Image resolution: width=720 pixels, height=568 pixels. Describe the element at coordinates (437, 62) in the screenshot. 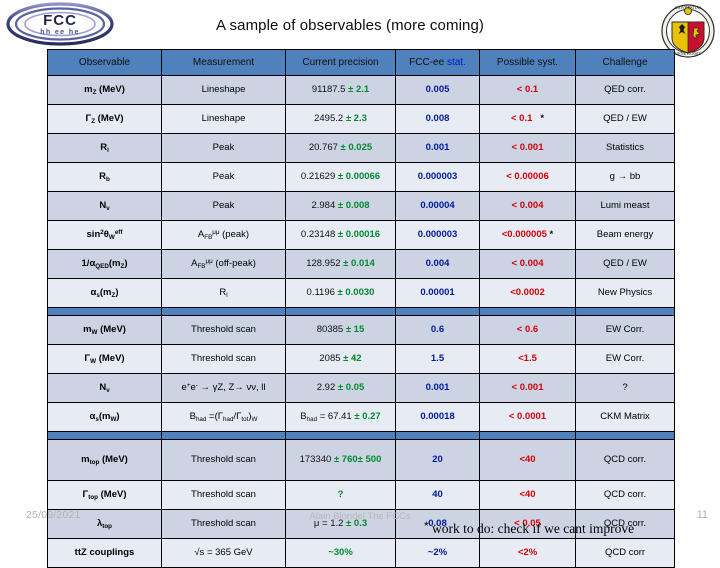

I see `col-header-fcc-ee-stat: FCC-ee stat.` at that location.